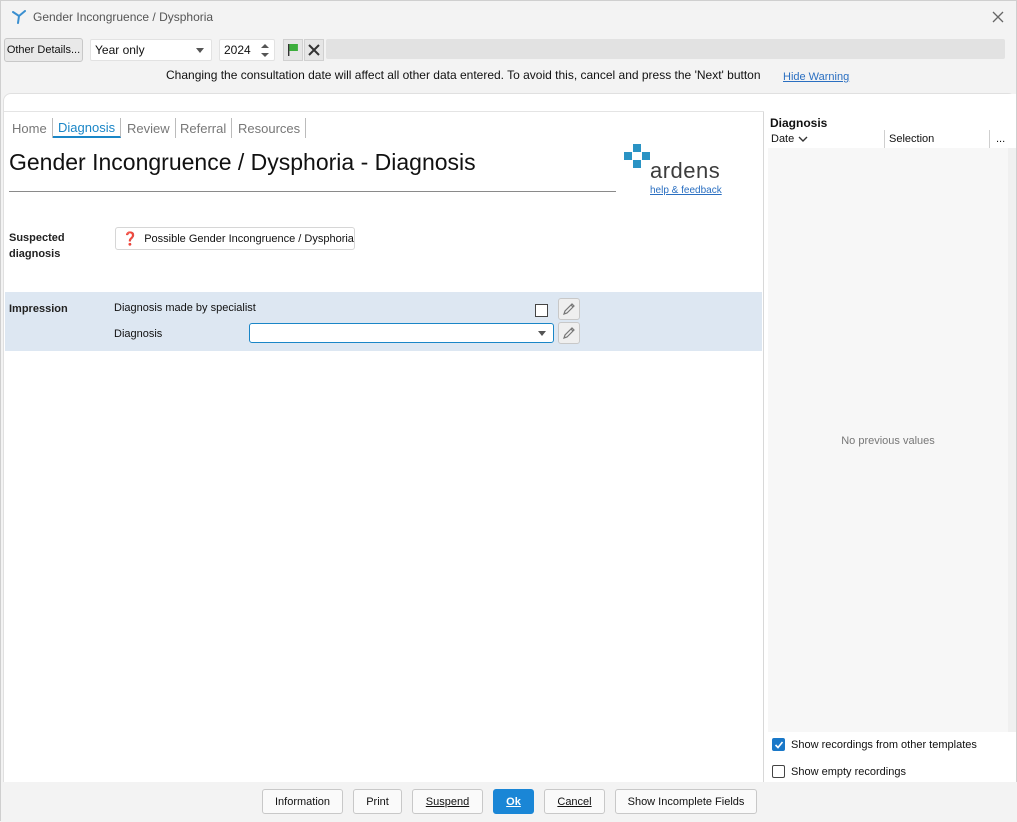  Describe the element at coordinates (686, 190) in the screenshot. I see `help-feedback-link: help & feedback` at that location.